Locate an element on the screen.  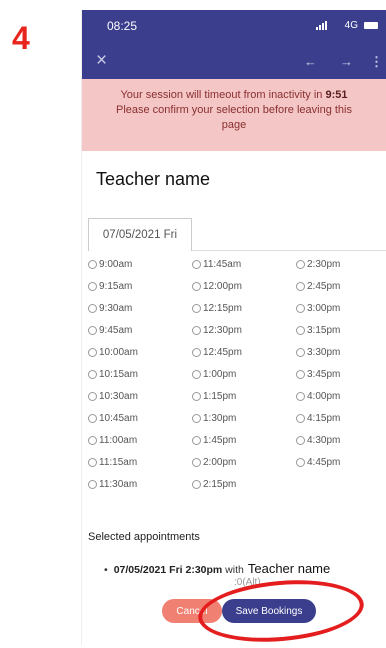
arrow-left-icon: ← is located at coordinates (310, 61).